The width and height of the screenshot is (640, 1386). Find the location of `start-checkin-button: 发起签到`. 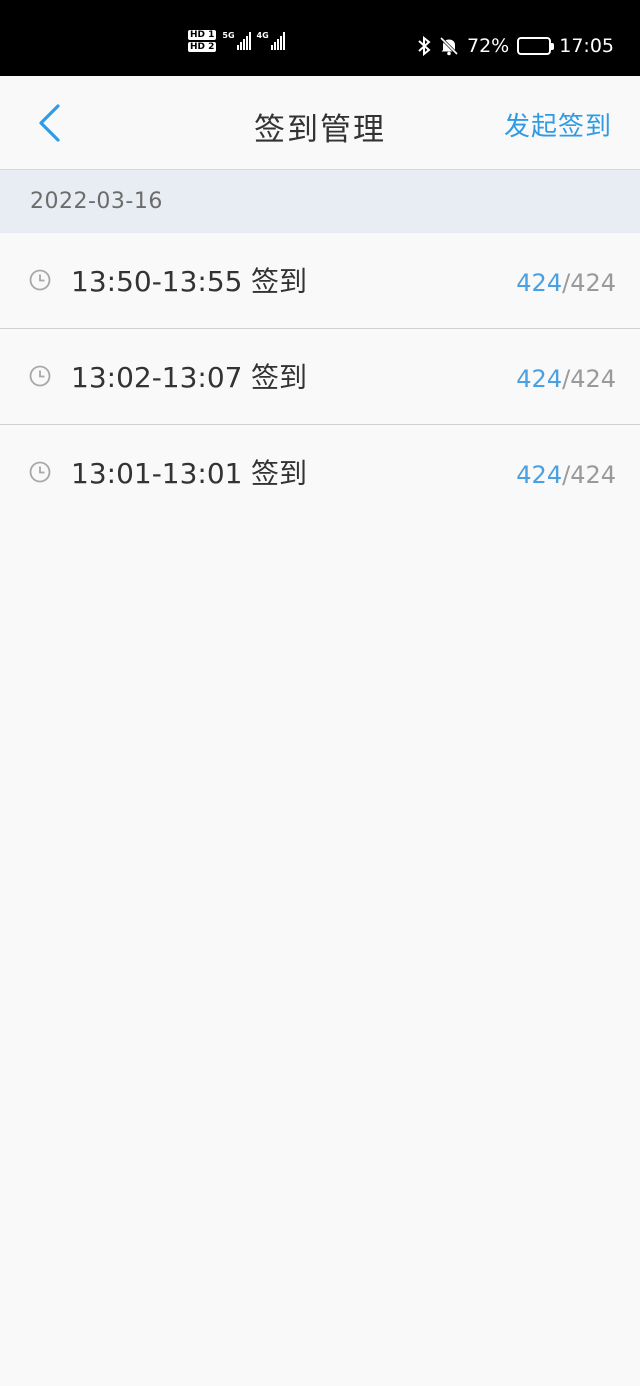

start-checkin-button: 发起签到 is located at coordinates (558, 124).